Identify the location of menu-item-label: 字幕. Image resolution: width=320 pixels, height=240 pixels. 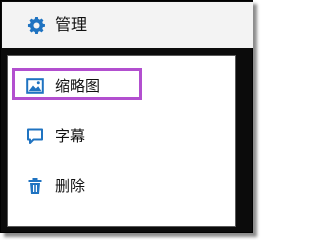
(70, 136).